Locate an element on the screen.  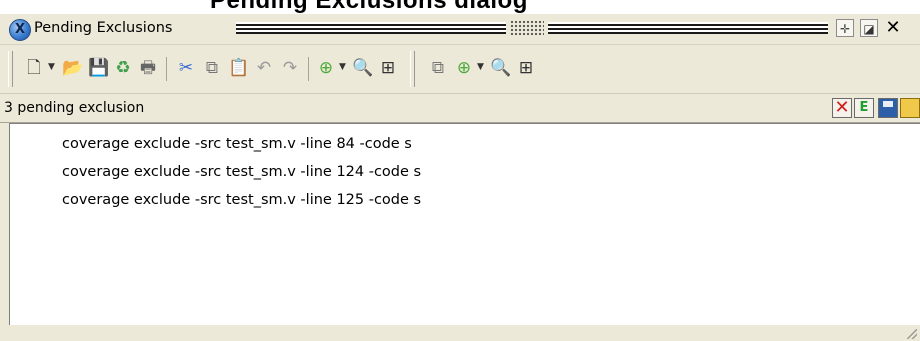
toolbar: 🗋 ▼ 📂 💾 ♻ 🖶 ✂ ⧉ 📋 ↶ ↷ ⊕ ▼ 🔍 ⊞ ⧉ ⊕ ▼ 🔍 ⊞ is located at coordinates (460, 69).